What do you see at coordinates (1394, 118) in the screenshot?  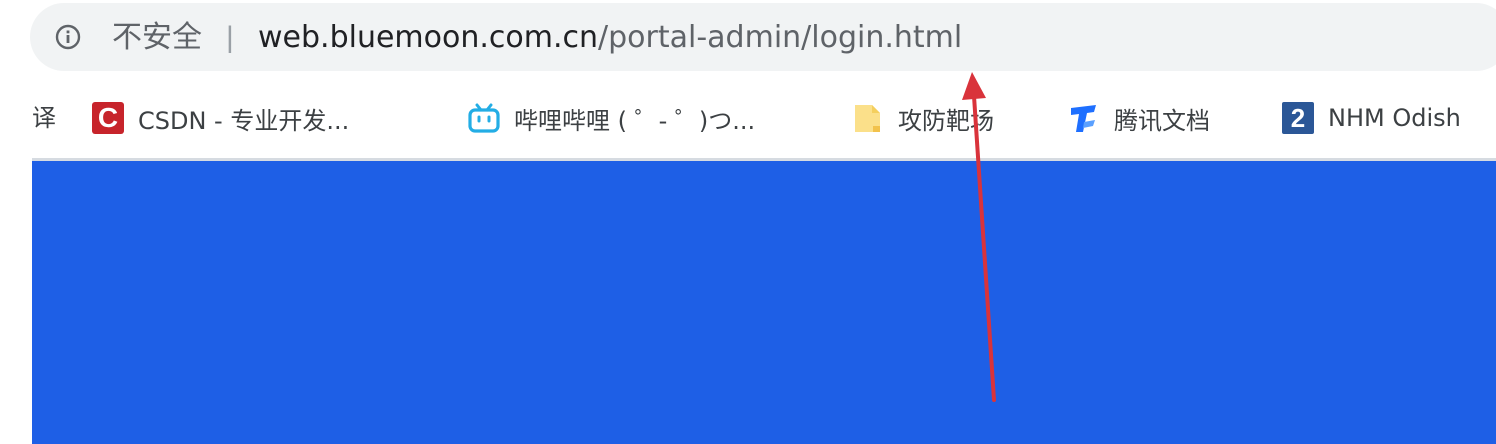 I see `bookmark-label: NHM Odish` at bounding box center [1394, 118].